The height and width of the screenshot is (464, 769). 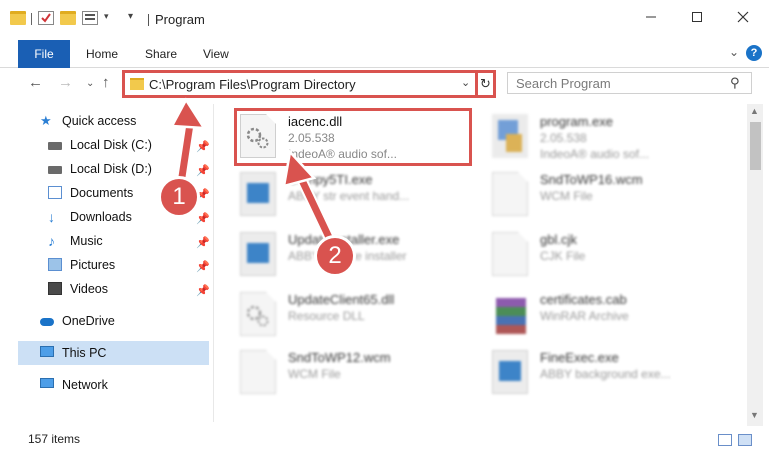 I want to click on customize-icon, so click(x=90, y=18).